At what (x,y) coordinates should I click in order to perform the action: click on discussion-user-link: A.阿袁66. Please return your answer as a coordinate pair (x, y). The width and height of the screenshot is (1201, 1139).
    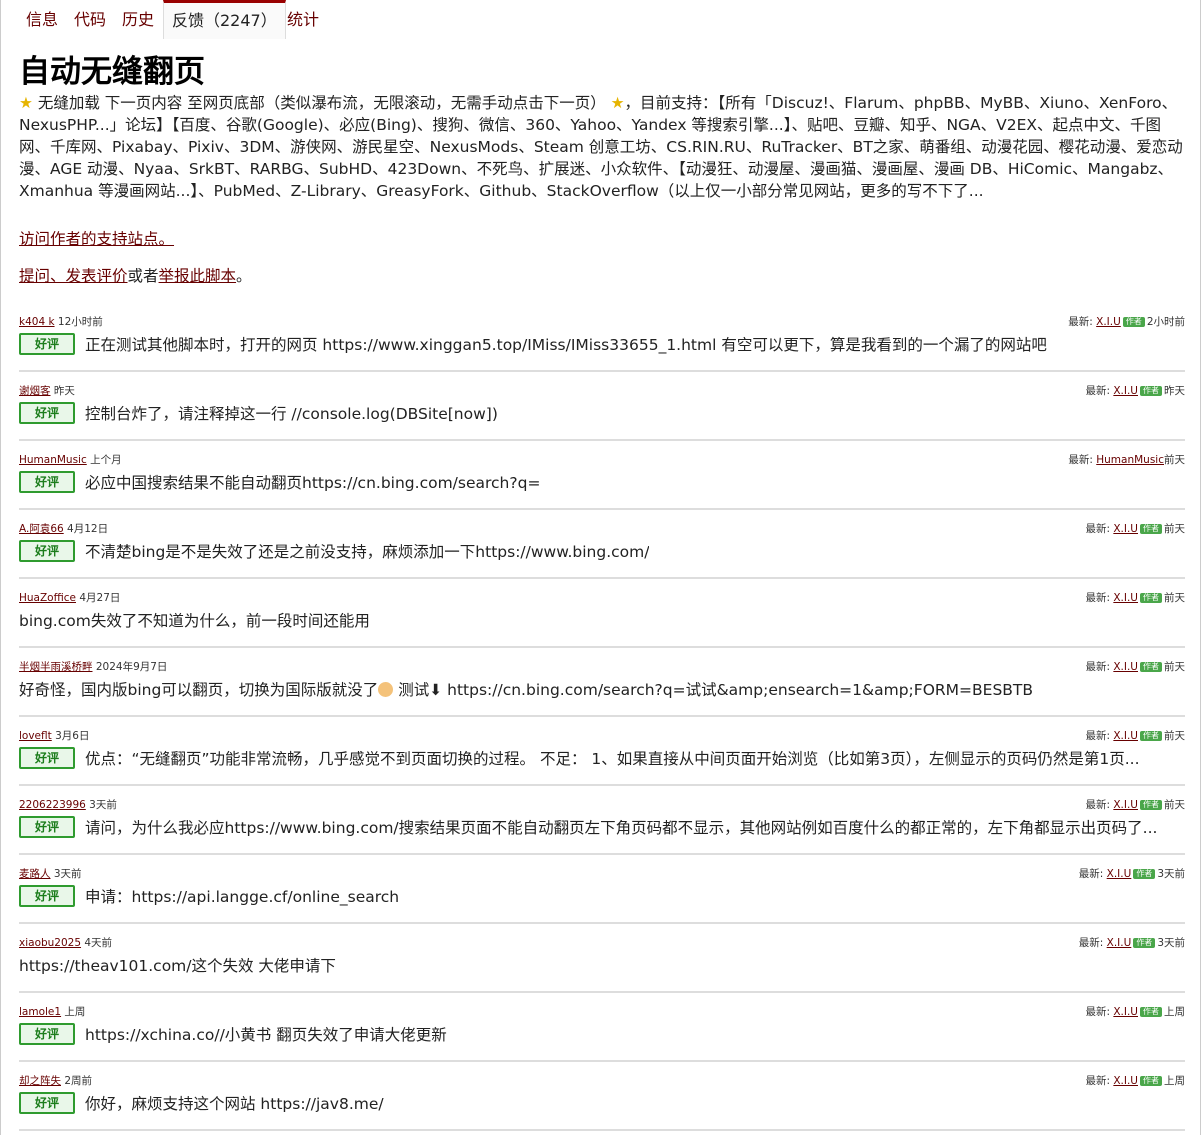
    Looking at the image, I should click on (41, 529).